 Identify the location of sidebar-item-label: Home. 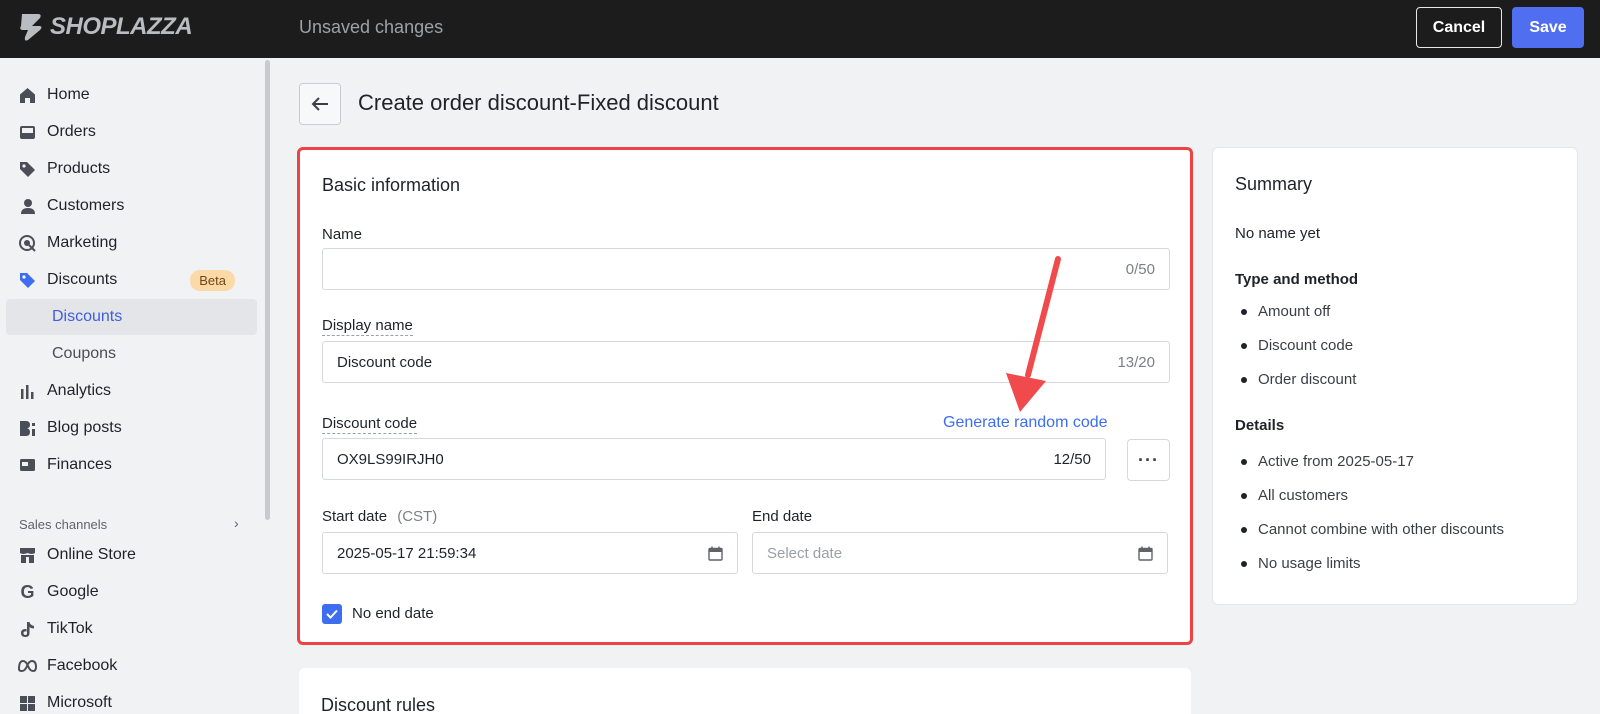
(68, 94).